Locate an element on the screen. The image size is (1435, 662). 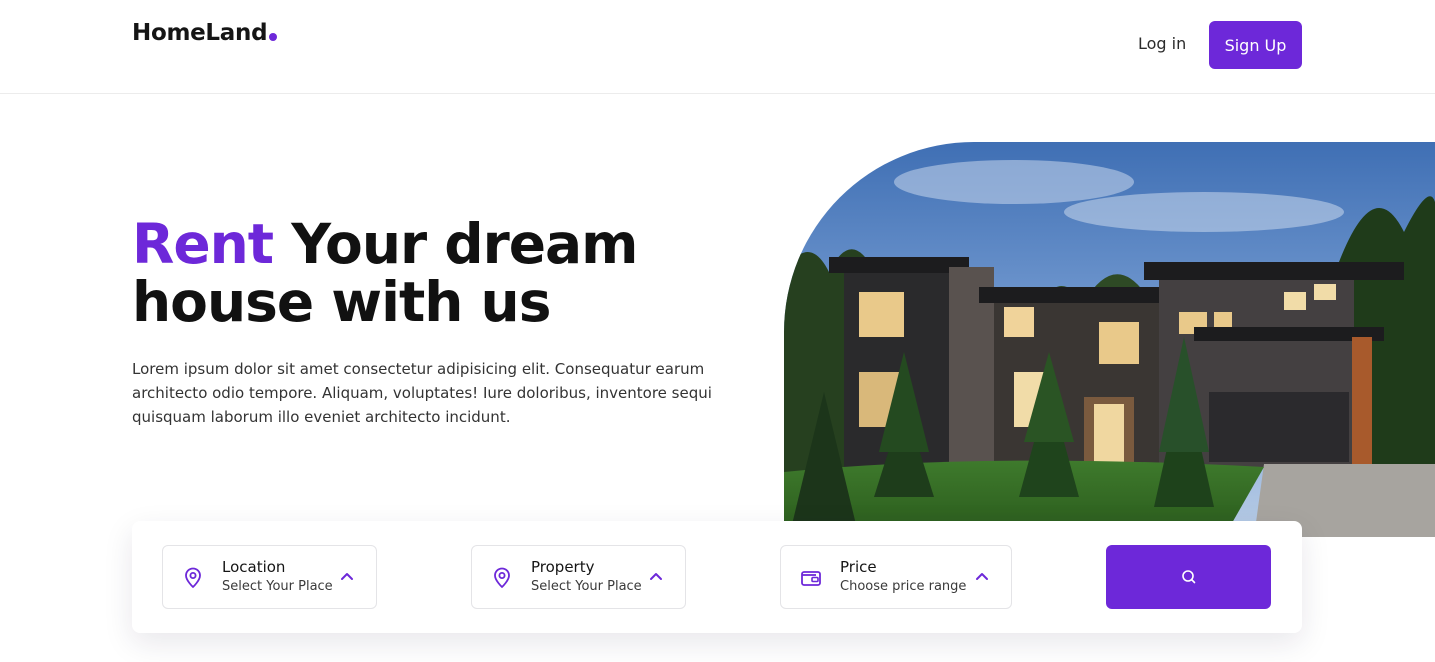
hero-title: Rent Your dream house with us is located at coordinates (452, 273).